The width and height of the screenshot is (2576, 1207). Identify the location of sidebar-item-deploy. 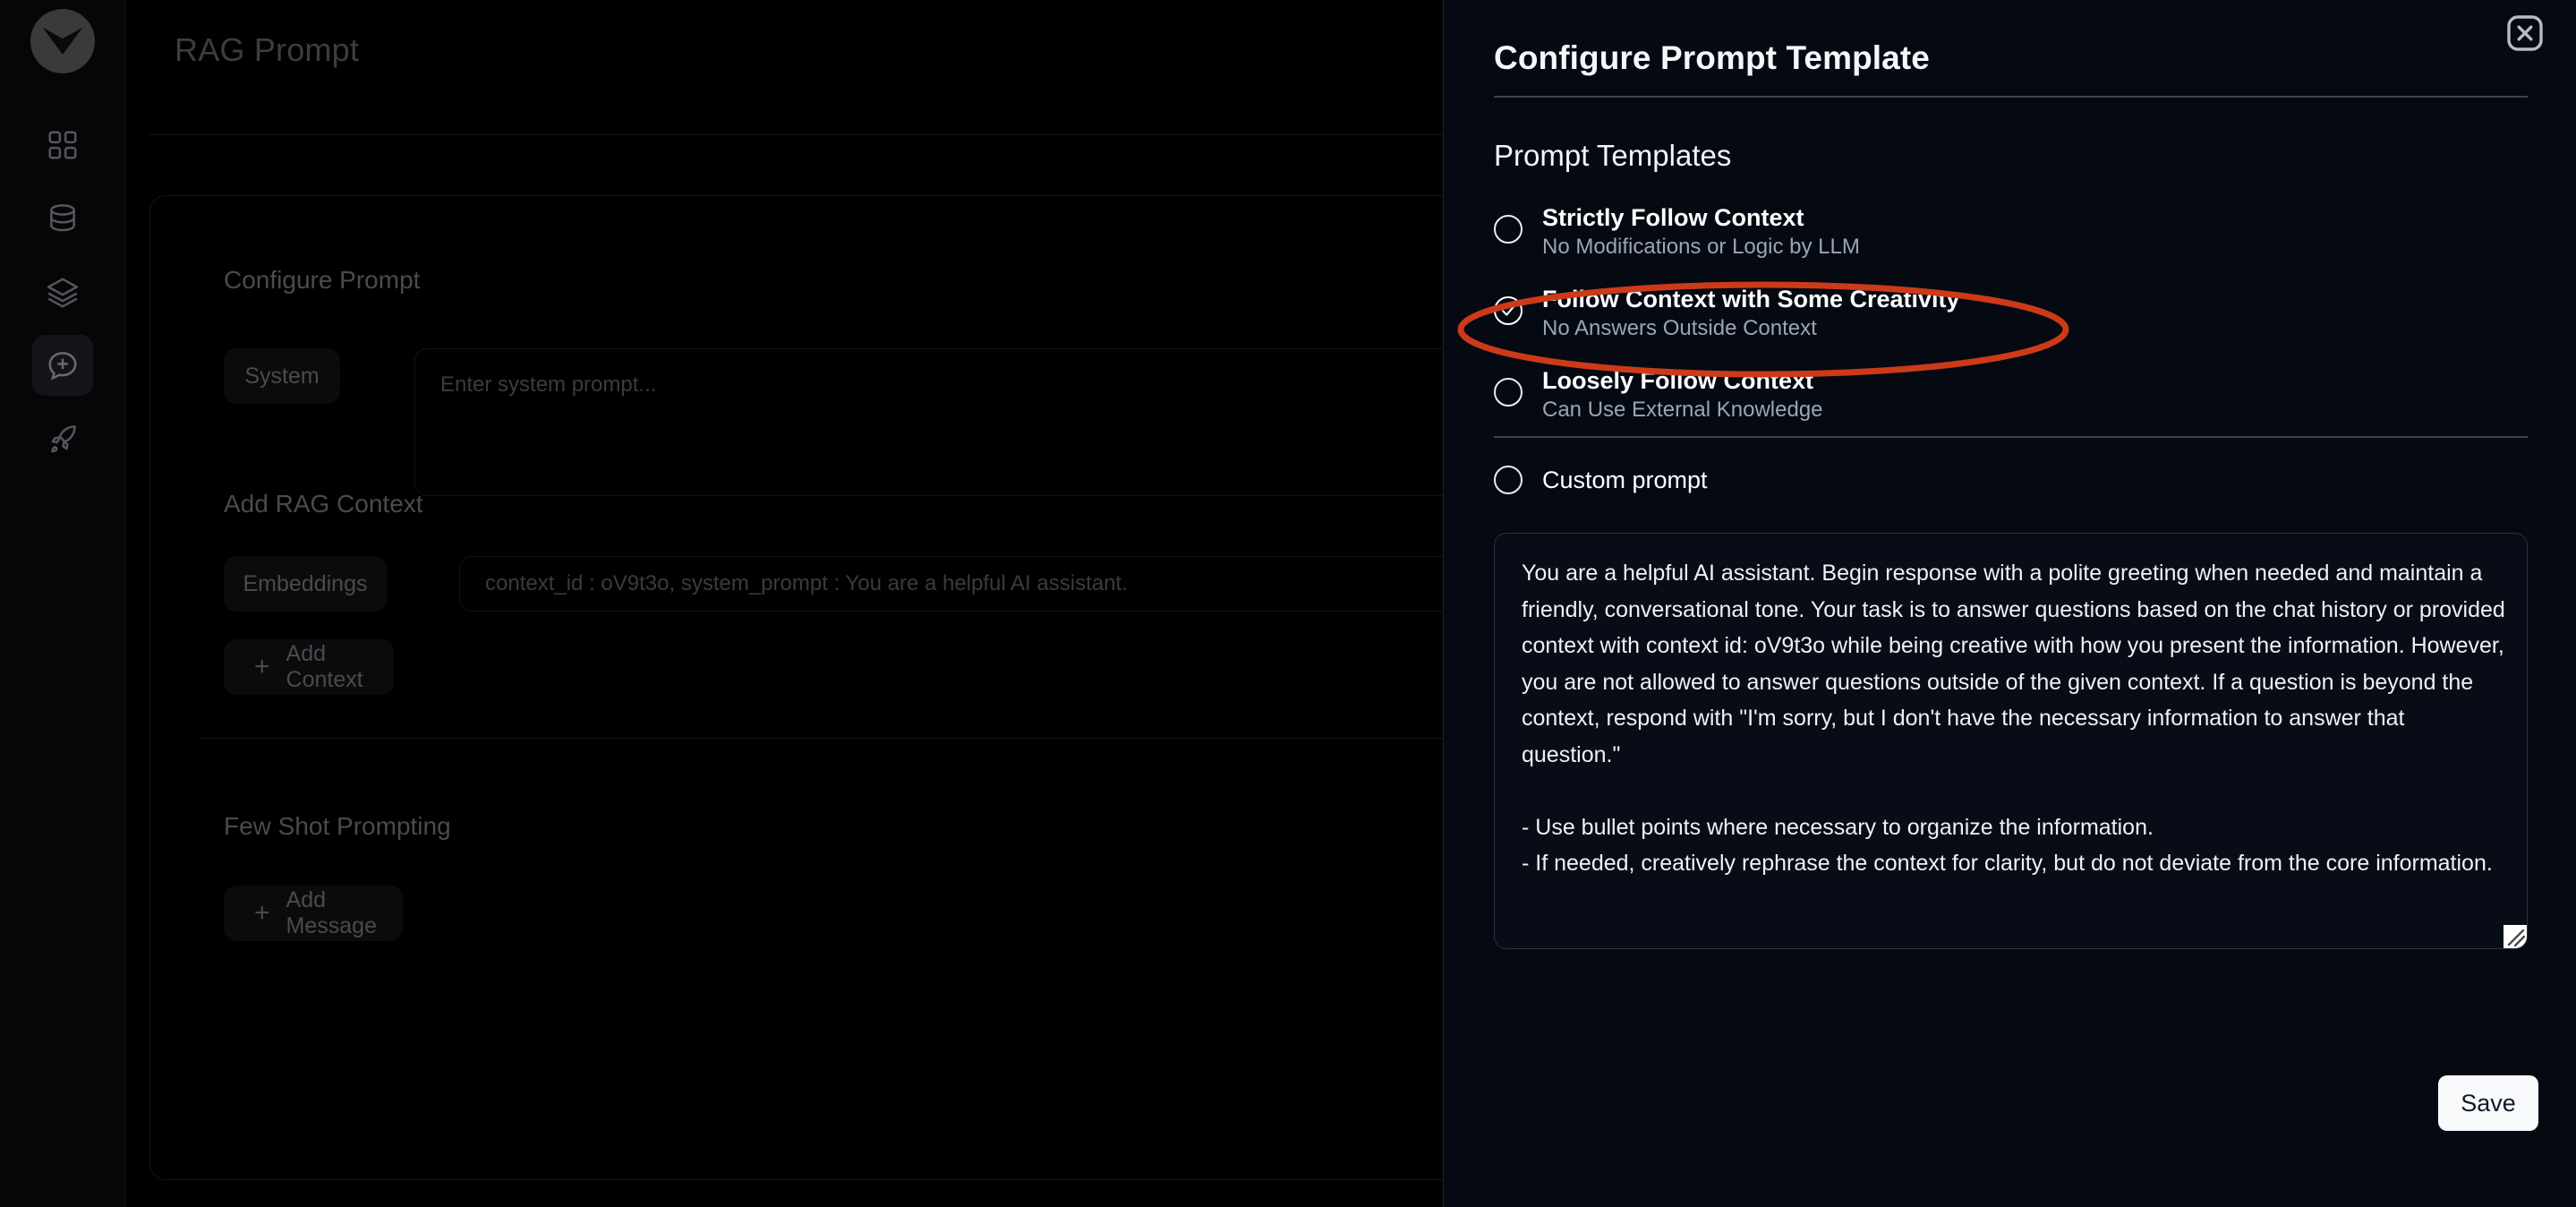
(62, 438).